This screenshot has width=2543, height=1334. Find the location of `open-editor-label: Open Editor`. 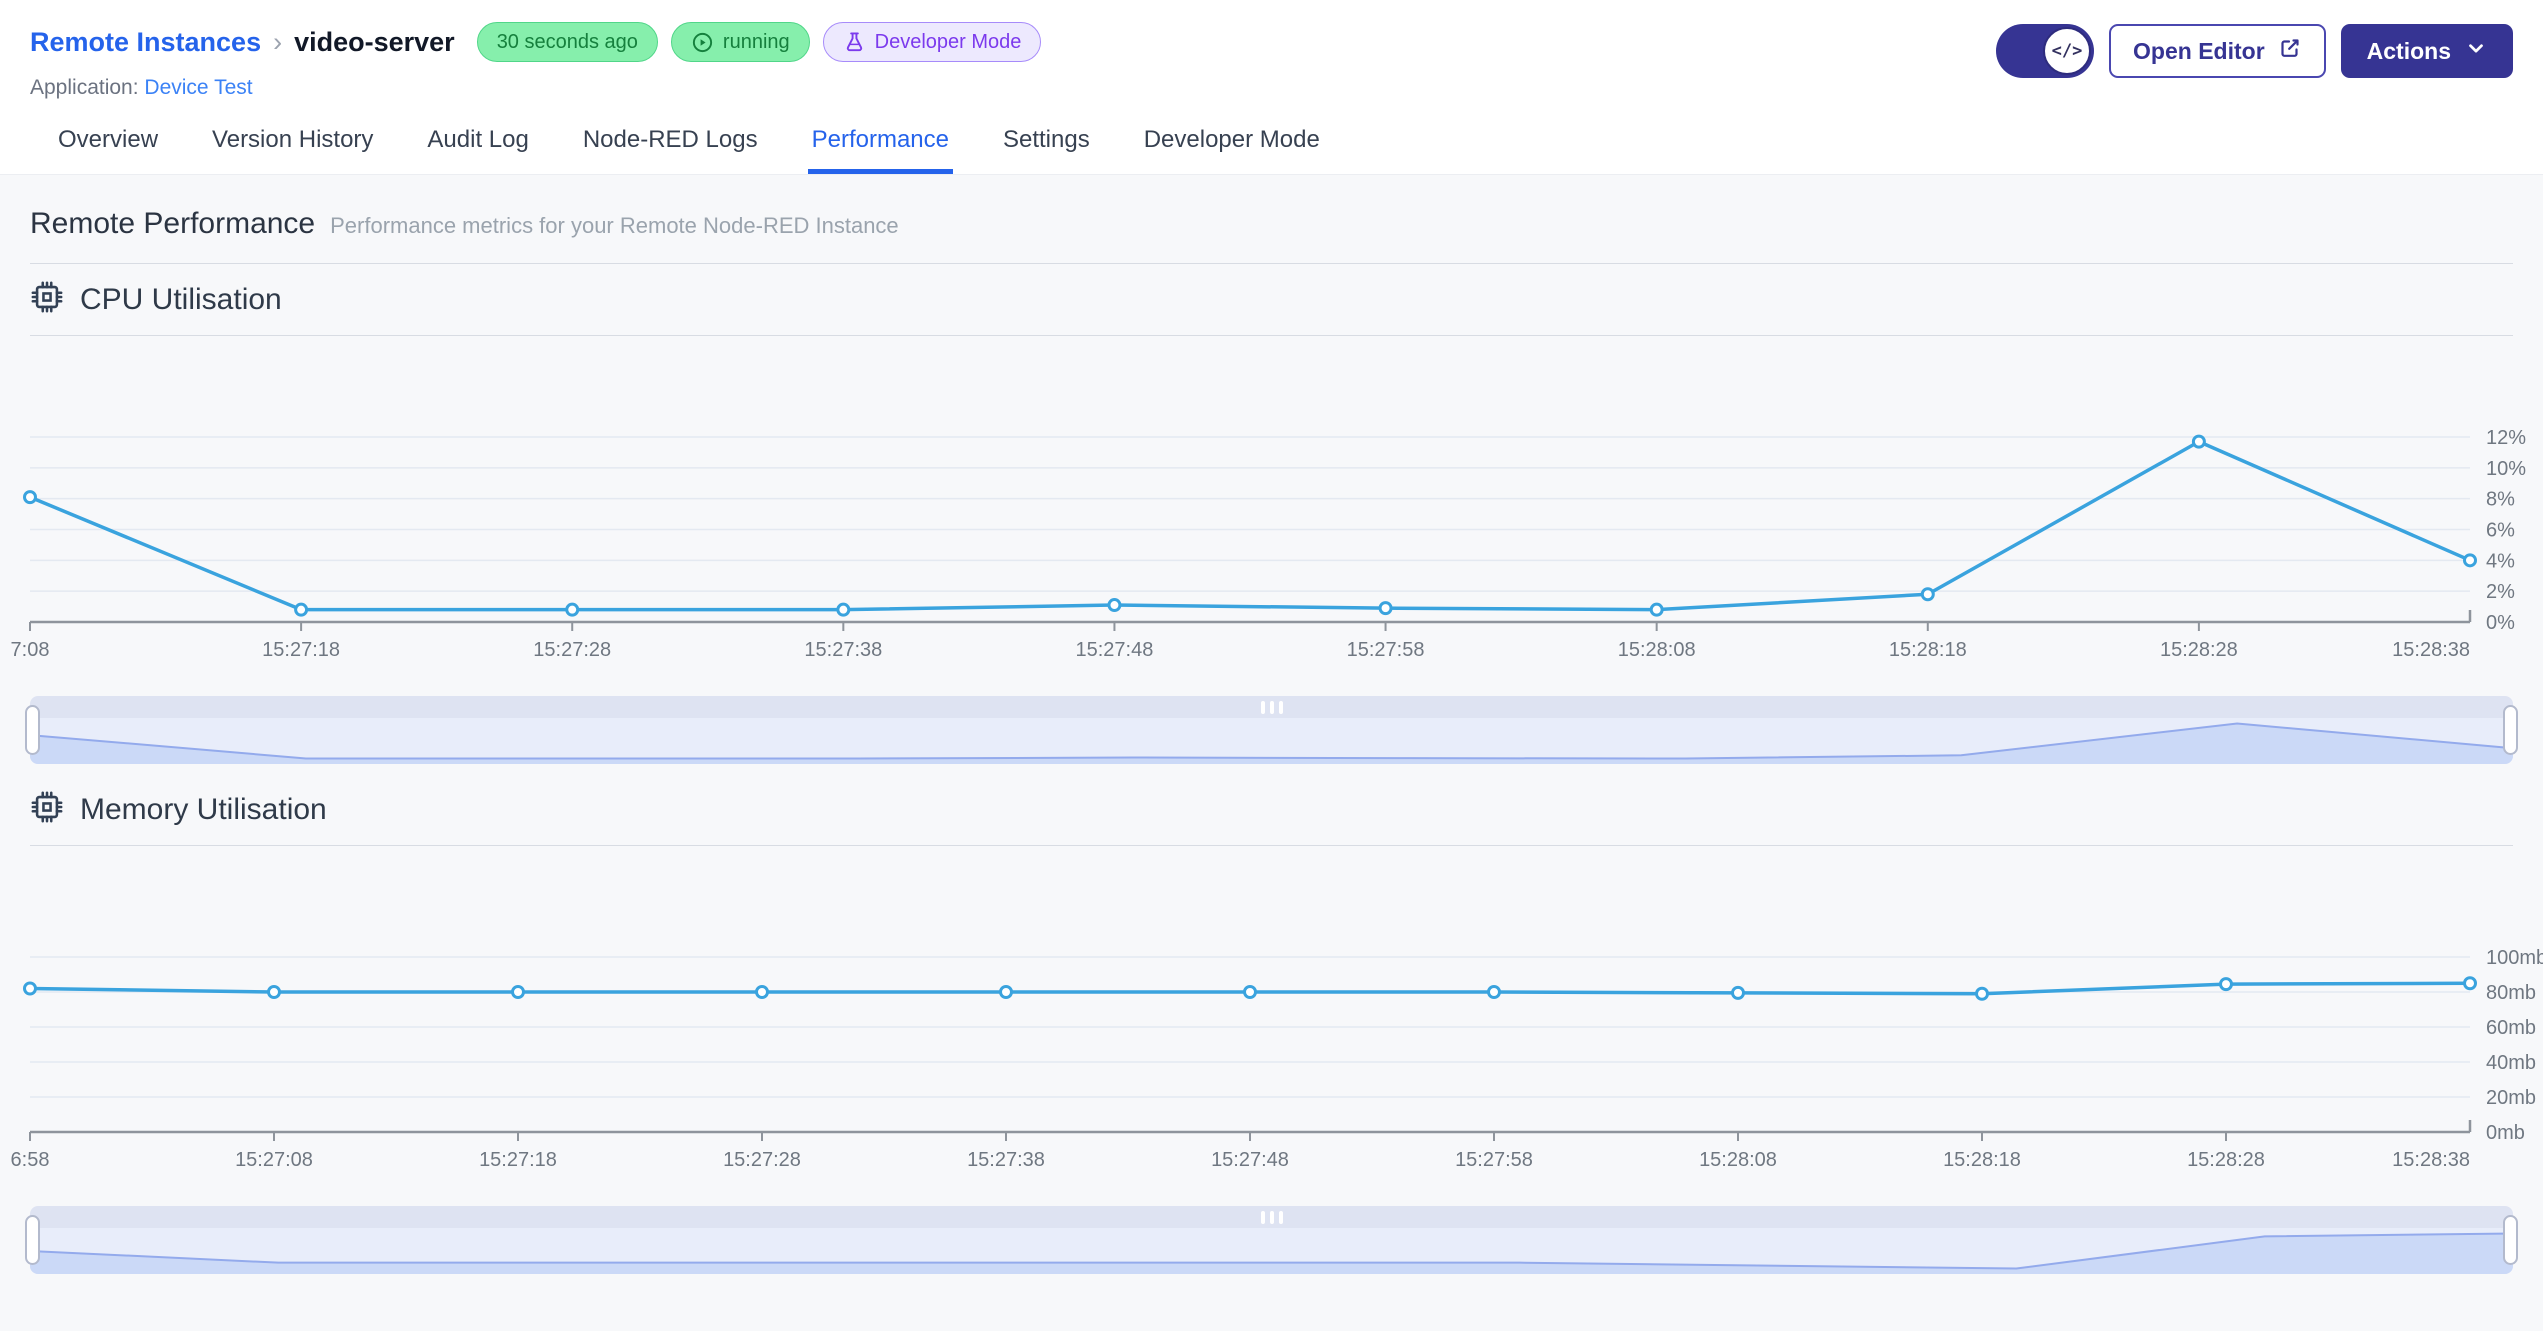

open-editor-label: Open Editor is located at coordinates (2199, 50).